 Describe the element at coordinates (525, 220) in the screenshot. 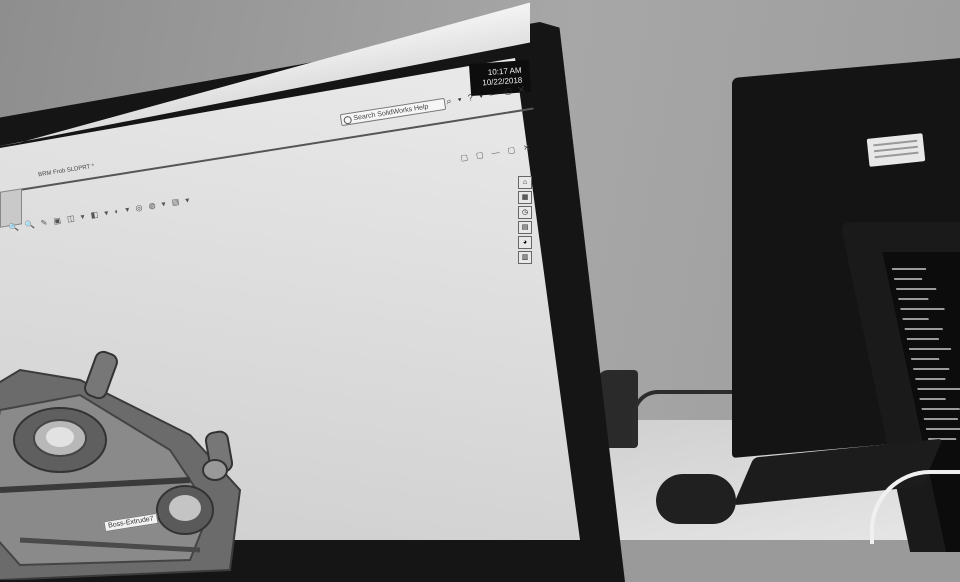

I see `task-pane: ⌂ ▦ ◷ ▤ ◕ ▥` at that location.